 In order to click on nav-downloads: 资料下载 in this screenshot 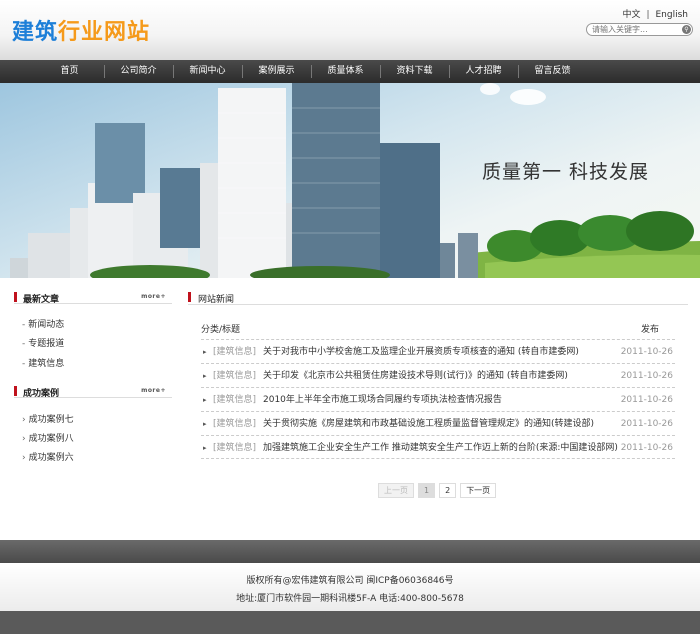, I will do `click(414, 71)`.